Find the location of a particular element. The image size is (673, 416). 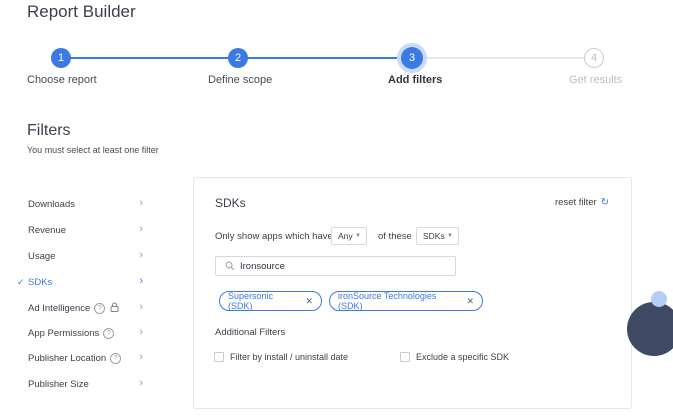

sidebar-item-label: Downloads is located at coordinates (51, 204).